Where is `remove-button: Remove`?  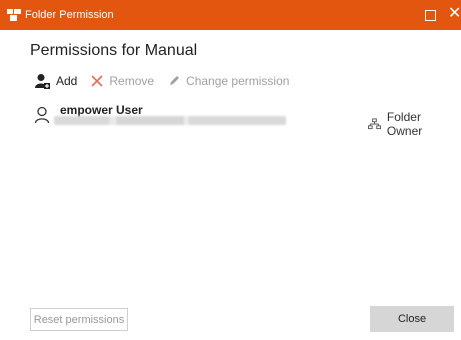
remove-button: Remove is located at coordinates (122, 81).